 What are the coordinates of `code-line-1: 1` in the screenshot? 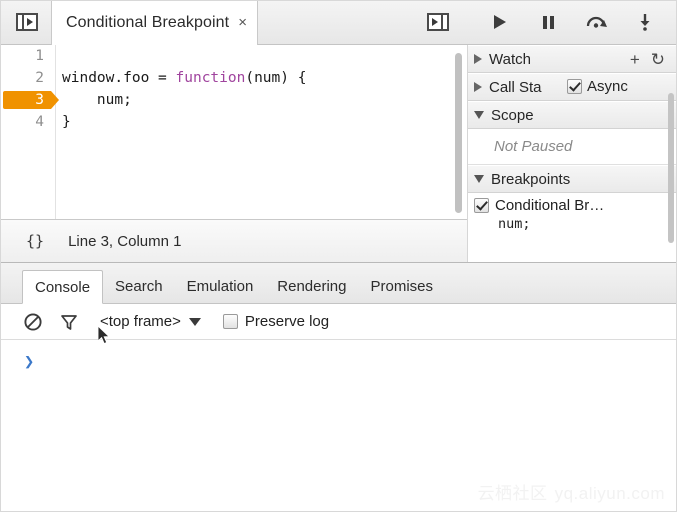 It's located at (233, 56).